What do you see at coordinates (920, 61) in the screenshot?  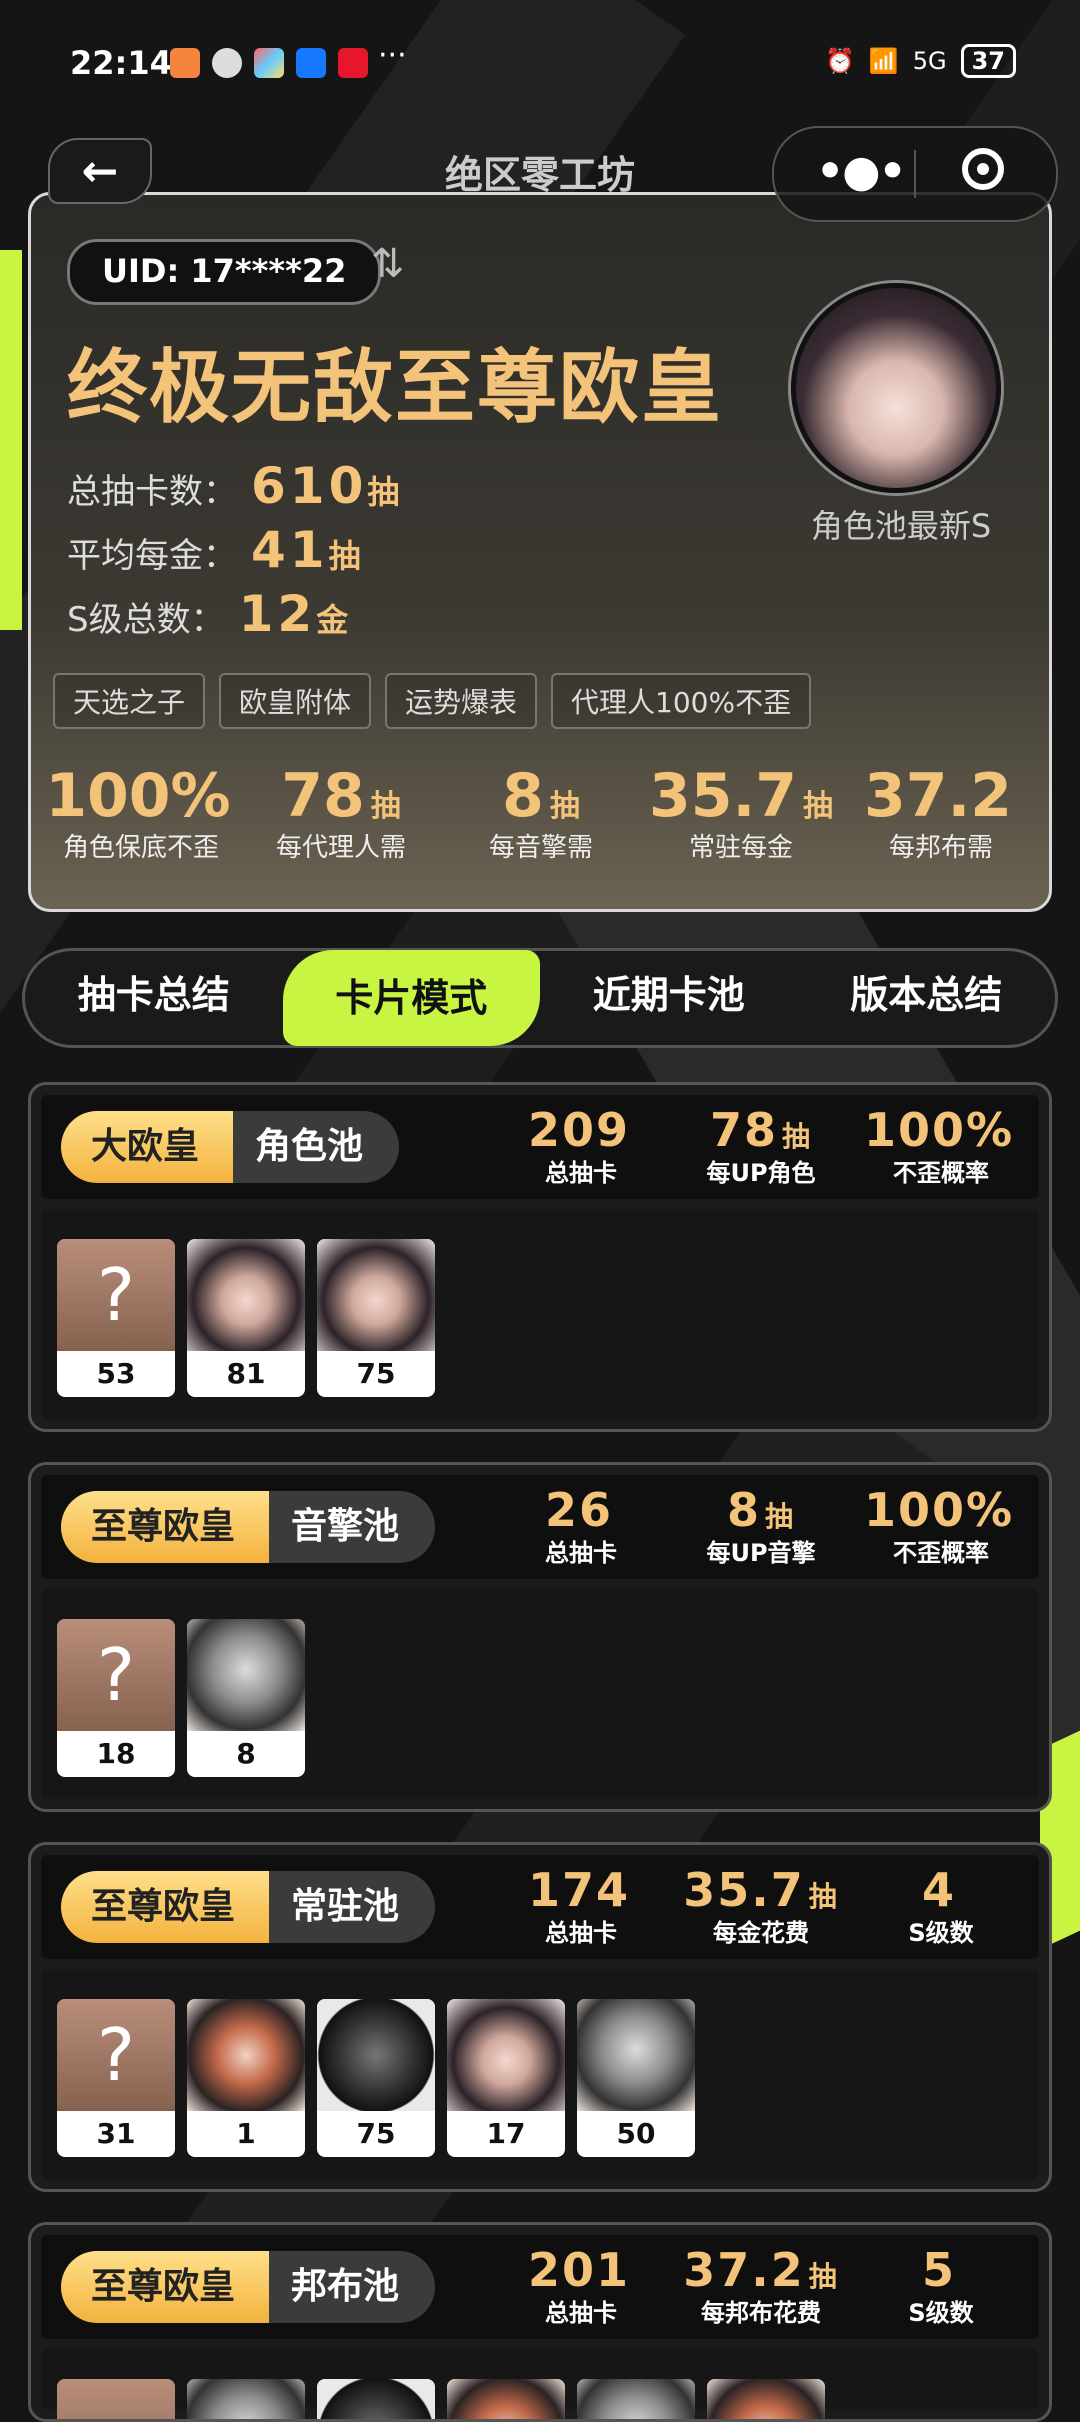 I see `system-status: ⏰ 📶 5G 37` at bounding box center [920, 61].